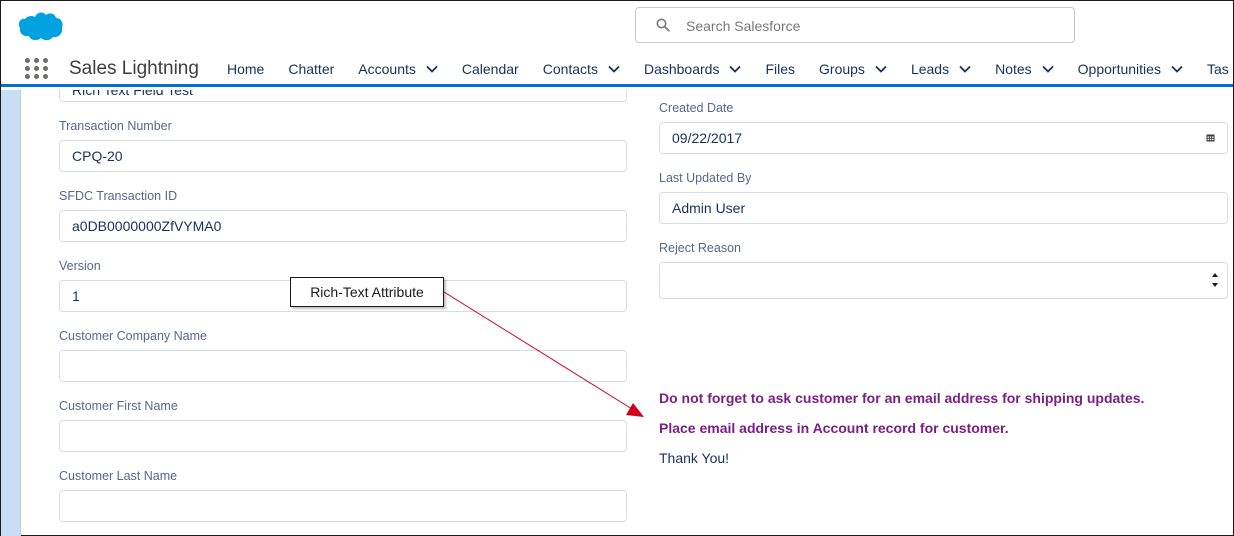 This screenshot has width=1234, height=536. Describe the element at coordinates (343, 436) in the screenshot. I see `customer-first-name-input` at that location.